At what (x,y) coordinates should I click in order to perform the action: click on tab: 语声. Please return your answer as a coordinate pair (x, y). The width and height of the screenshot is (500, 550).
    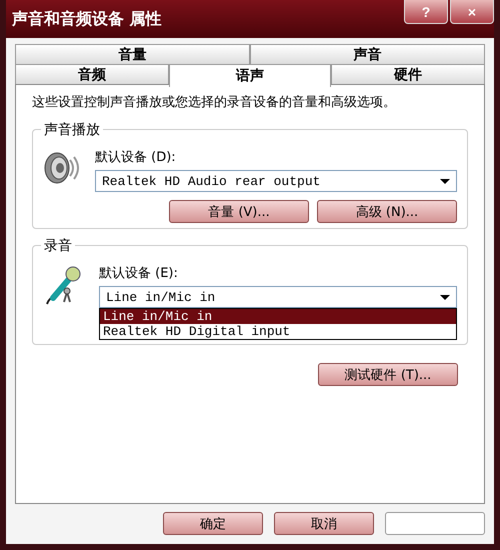
    Looking at the image, I should click on (250, 75).